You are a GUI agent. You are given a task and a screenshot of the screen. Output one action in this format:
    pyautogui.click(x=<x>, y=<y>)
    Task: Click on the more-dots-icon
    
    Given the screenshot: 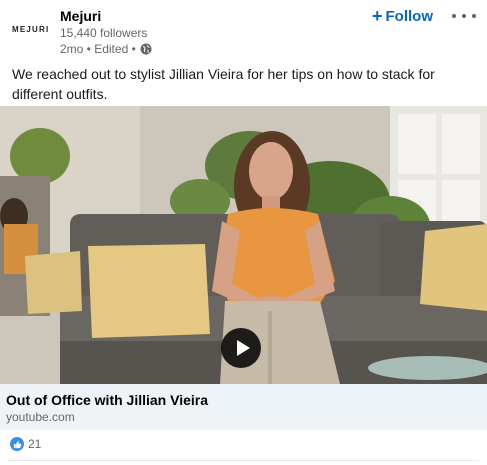 What is the action you would take?
    pyautogui.click(x=464, y=16)
    